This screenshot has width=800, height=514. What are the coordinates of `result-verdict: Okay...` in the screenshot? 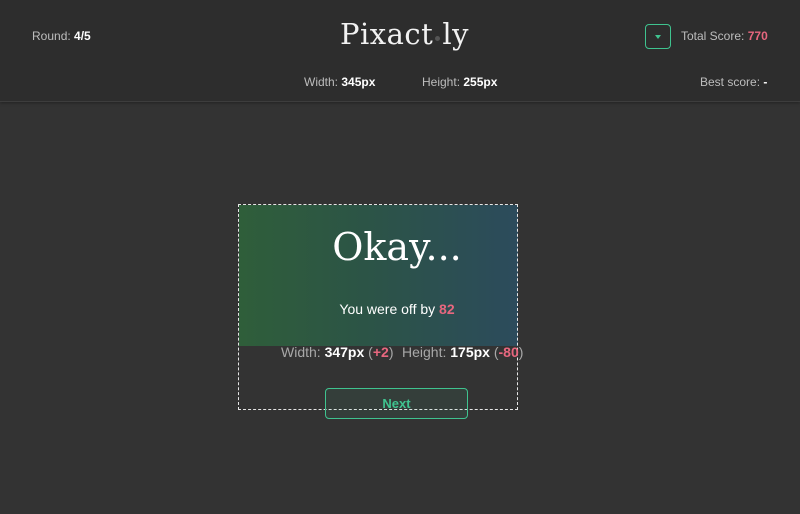 It's located at (397, 247).